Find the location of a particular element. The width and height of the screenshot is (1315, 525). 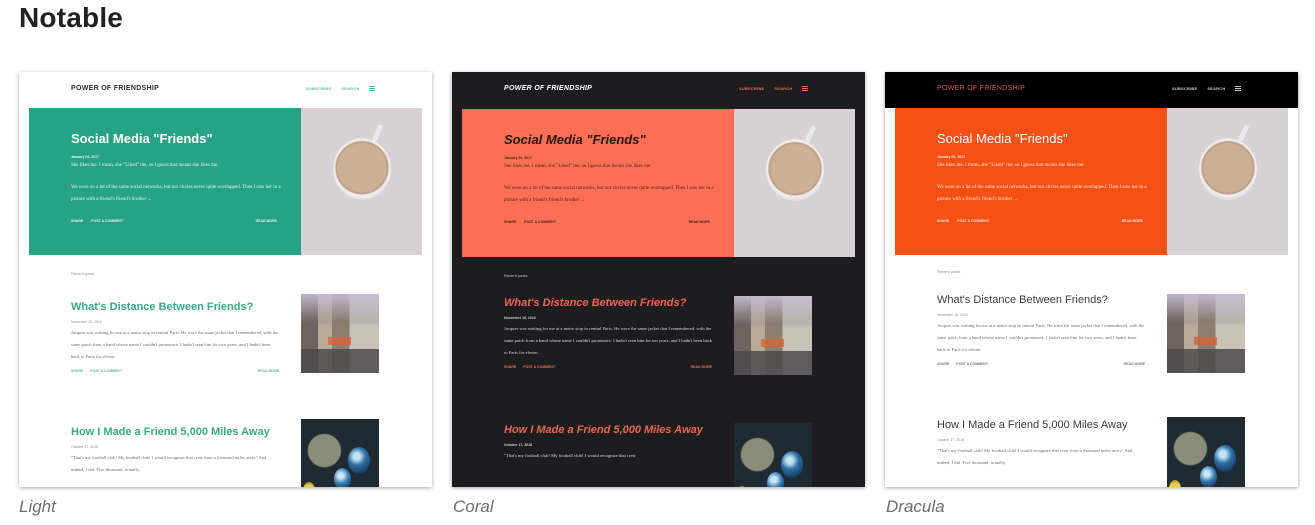

section-title: Notable is located at coordinates (71, 17).